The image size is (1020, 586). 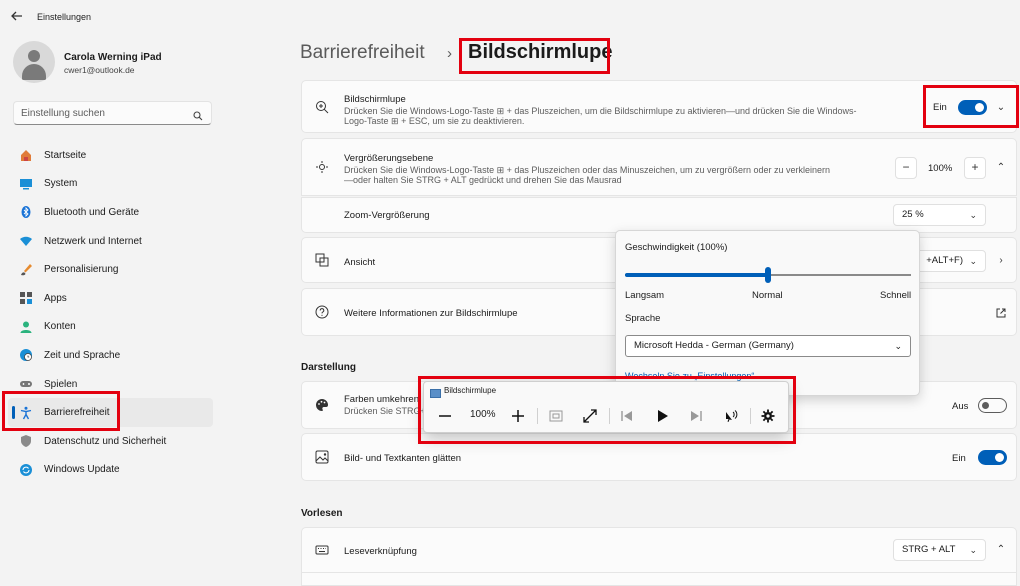 I want to click on sidebar-item-windows-update: Windows Update, so click(x=110, y=470).